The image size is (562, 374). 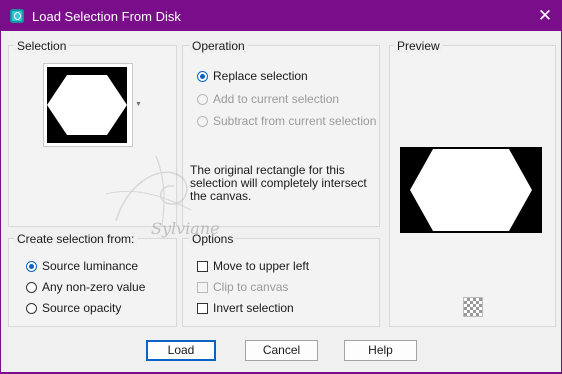 I want to click on help-button: Help, so click(x=380, y=350).